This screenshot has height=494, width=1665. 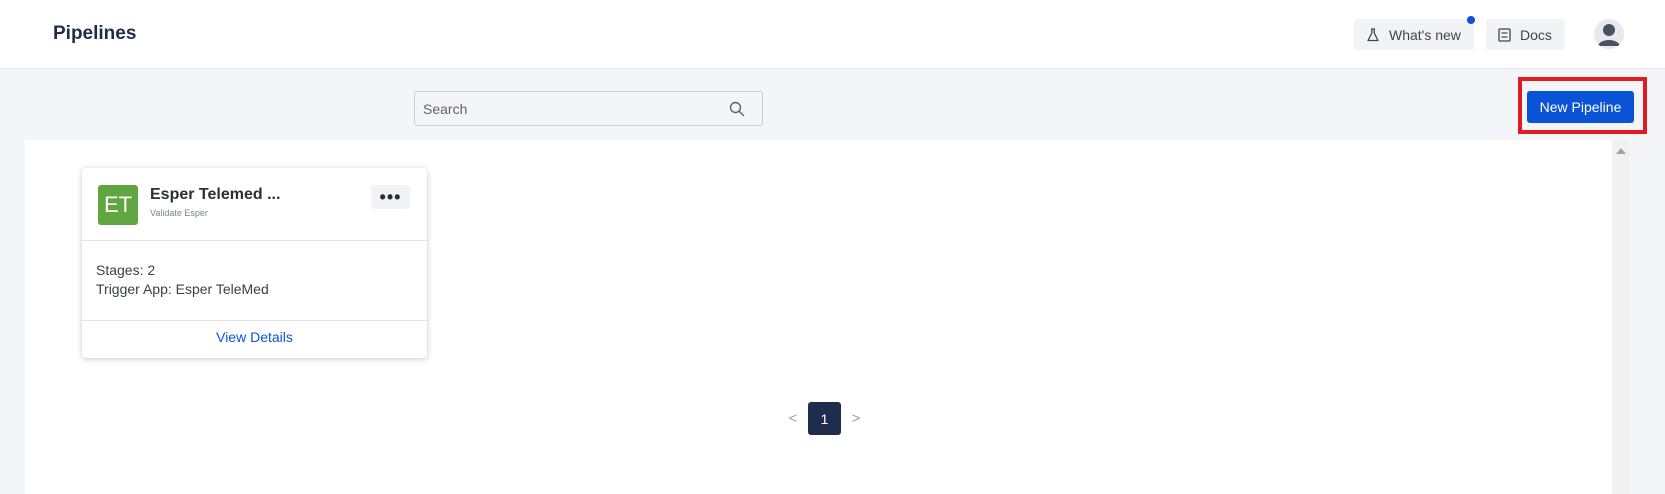 I want to click on pipeline-description: Validate Esper, so click(x=179, y=213).